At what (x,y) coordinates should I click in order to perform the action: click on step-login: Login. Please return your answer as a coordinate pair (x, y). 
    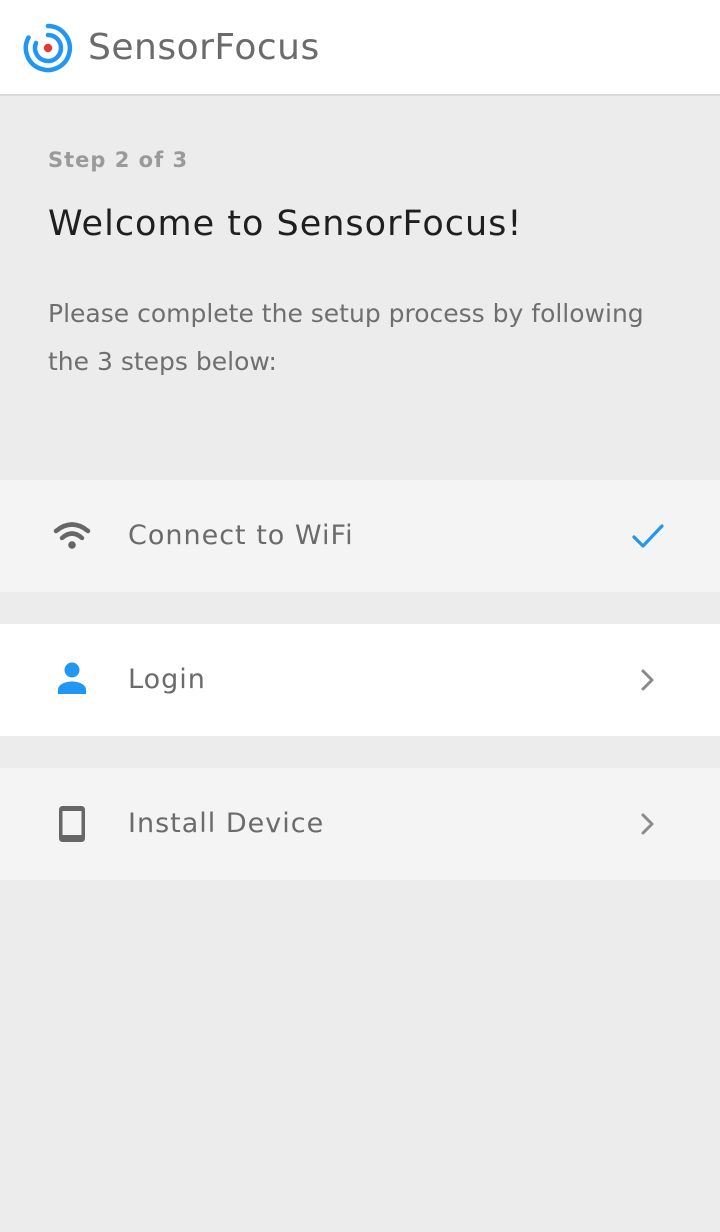
    Looking at the image, I should click on (360, 680).